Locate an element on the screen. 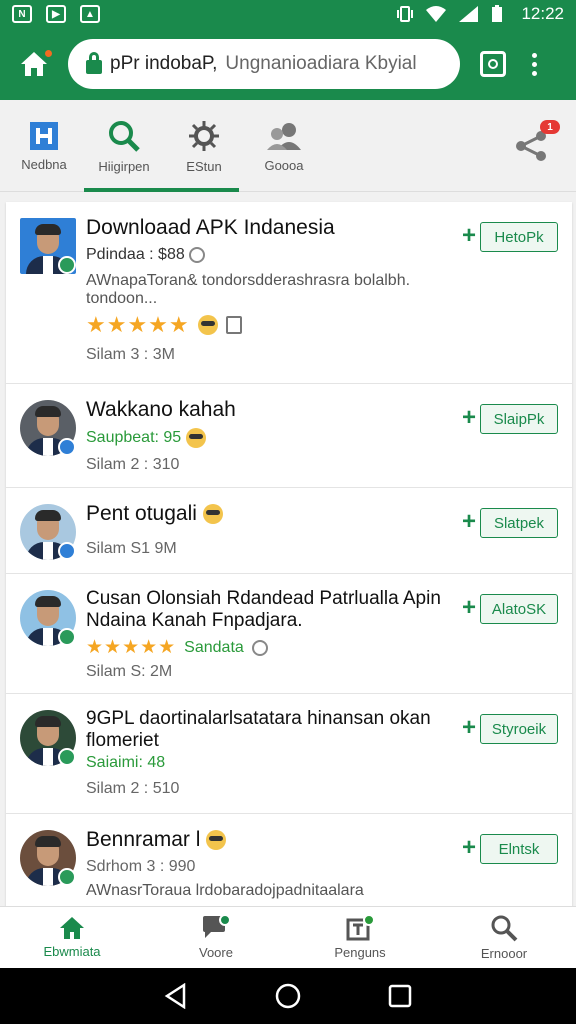  url-bar: pPr indobaP, Ungnanioadiara Kbyial is located at coordinates (264, 64).